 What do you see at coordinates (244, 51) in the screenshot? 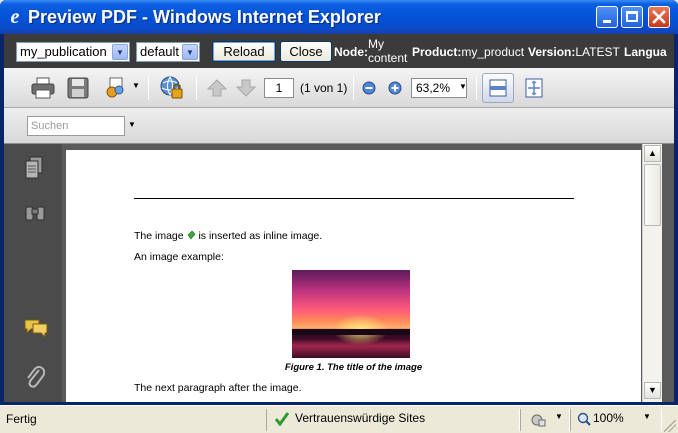
I see `reload-button: Reload` at bounding box center [244, 51].